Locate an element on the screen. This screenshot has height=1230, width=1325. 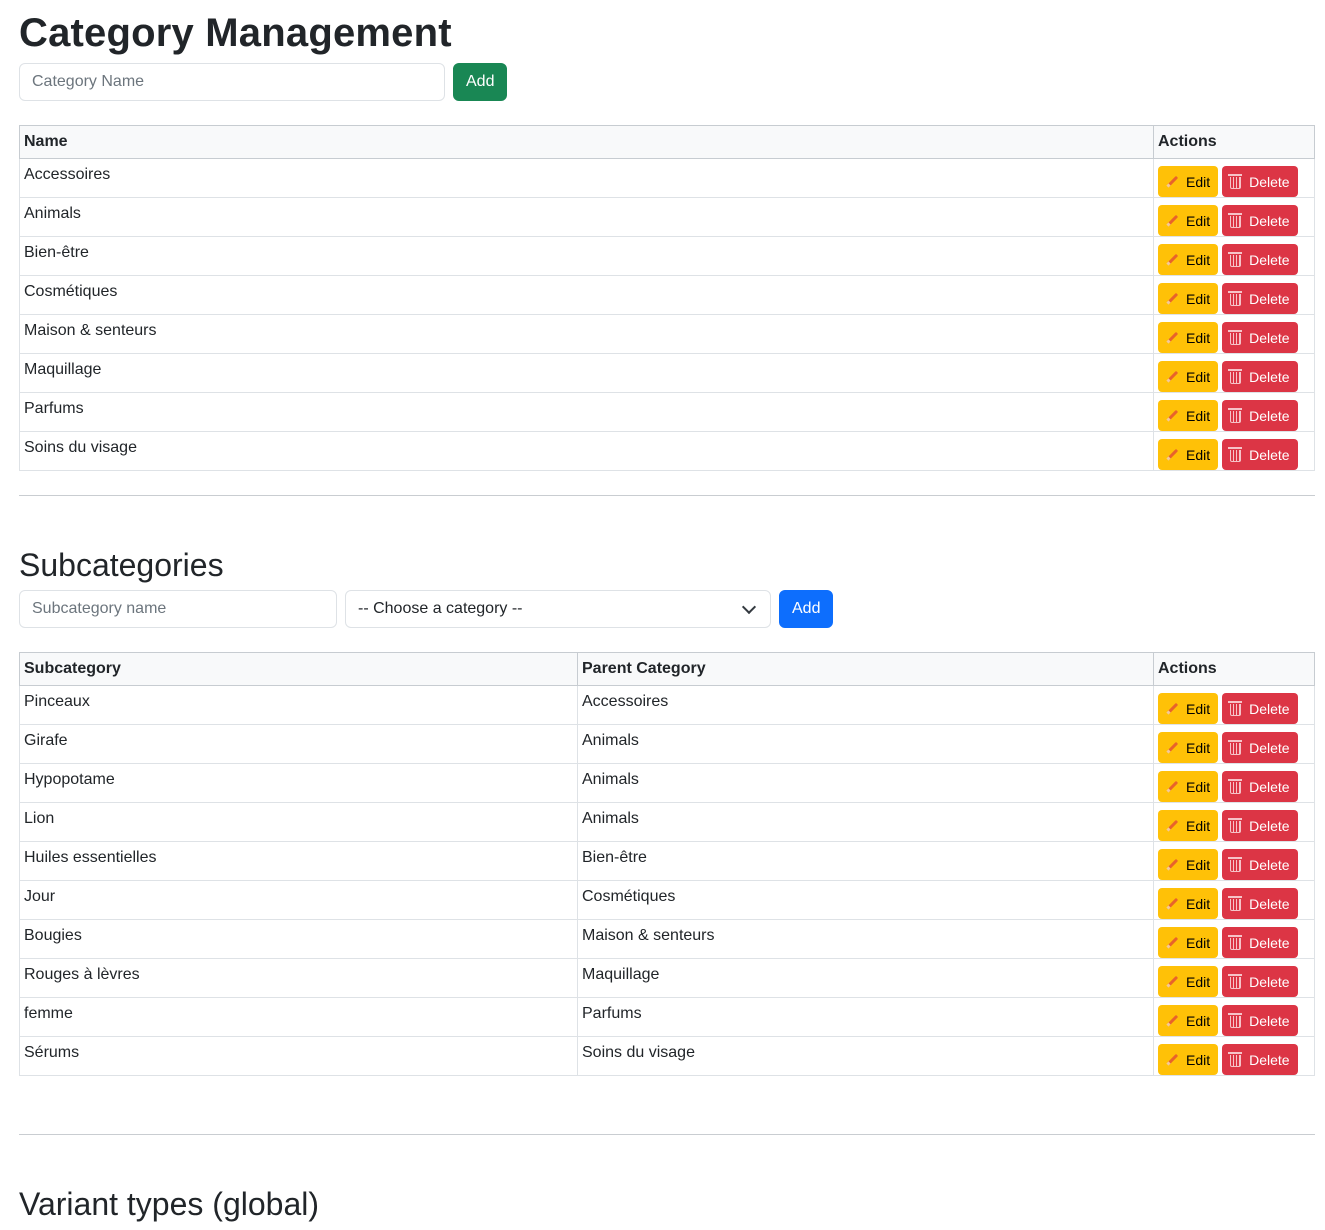
subcategory-name-cell: femme is located at coordinates (298, 1017).